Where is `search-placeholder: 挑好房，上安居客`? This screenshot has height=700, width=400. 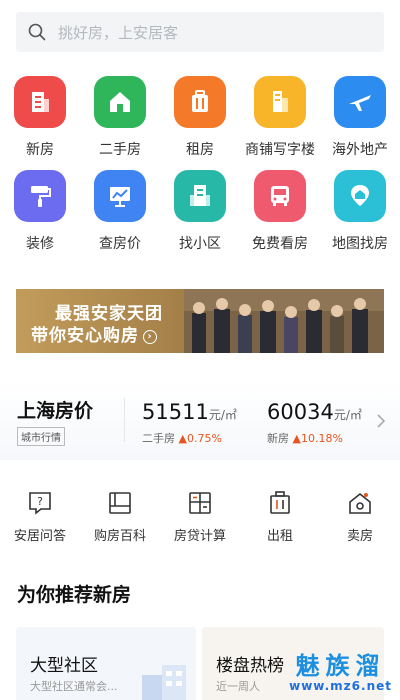
search-placeholder: 挑好房，上安居客 is located at coordinates (118, 32).